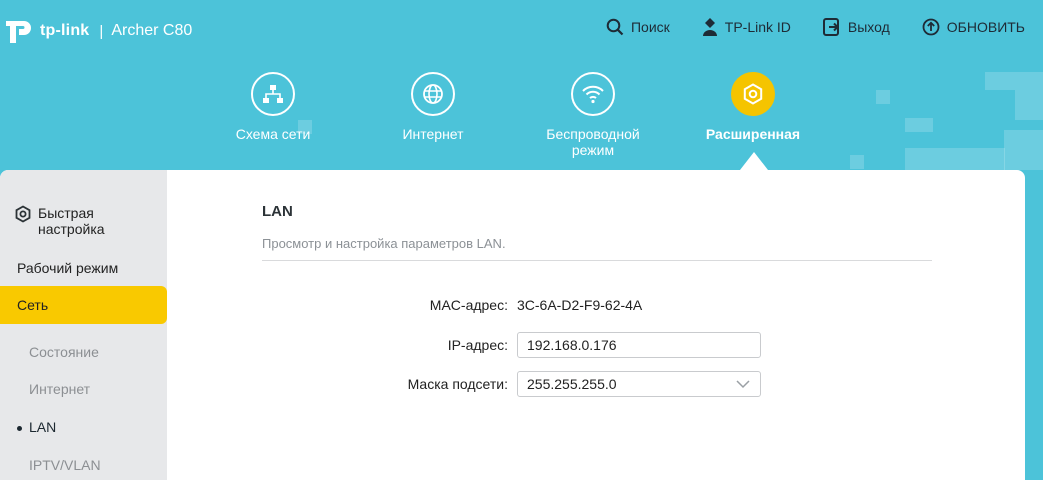 The image size is (1043, 480). I want to click on active-tab-indicator, so click(754, 161).